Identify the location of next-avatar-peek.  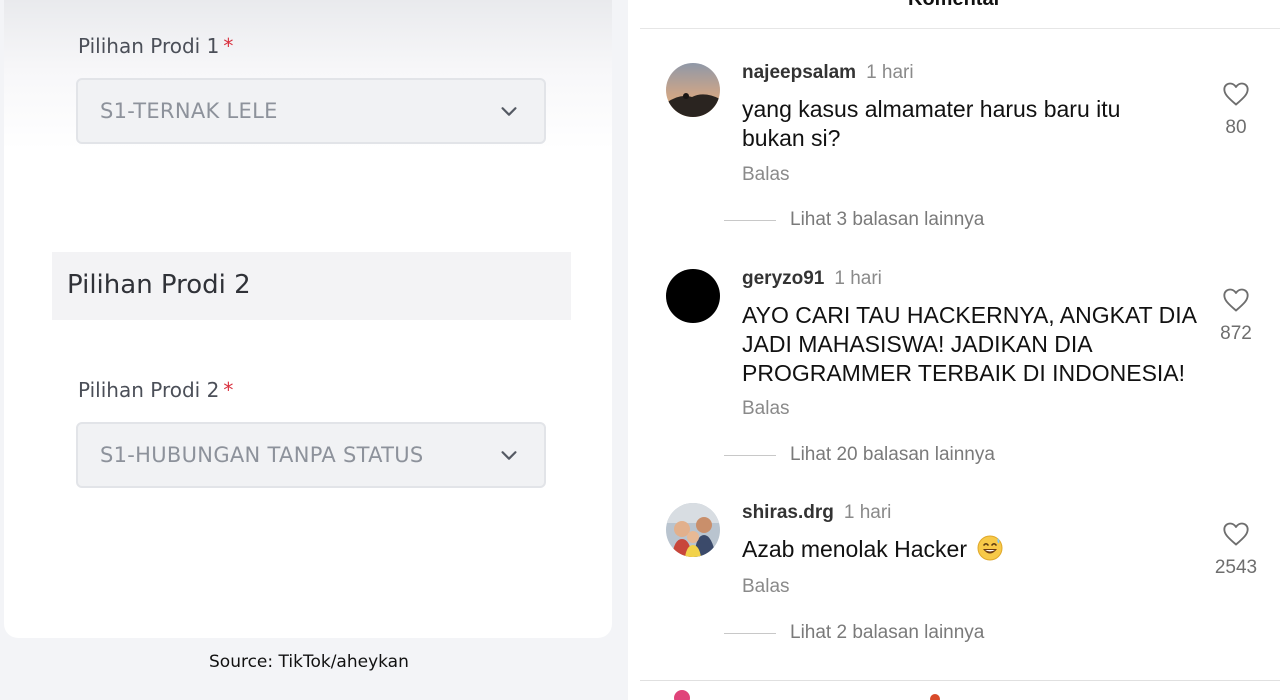
(682, 695).